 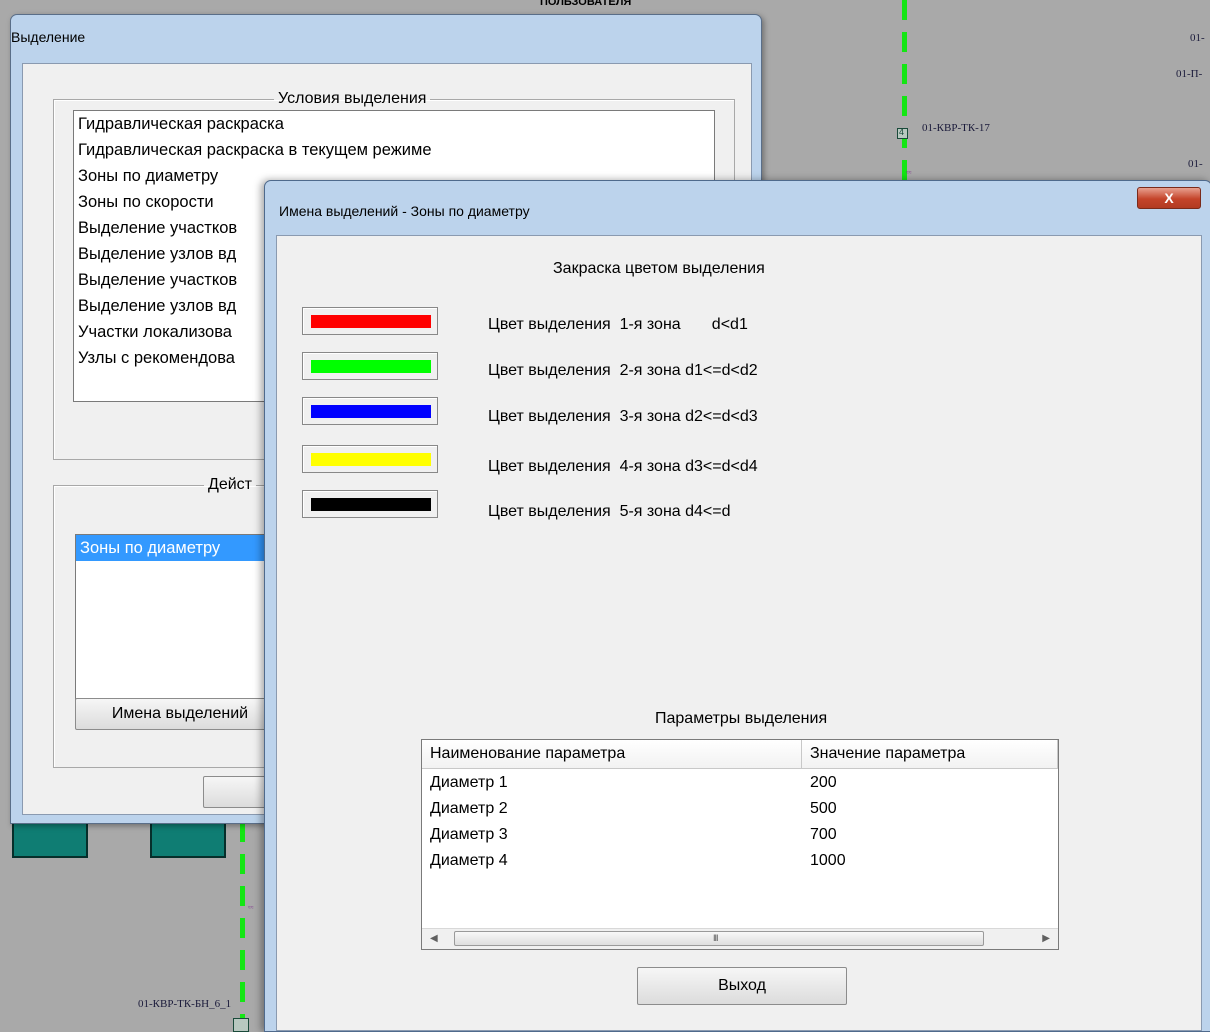 What do you see at coordinates (352, 98) in the screenshot?
I see `conditions-legend: Условия выделения` at bounding box center [352, 98].